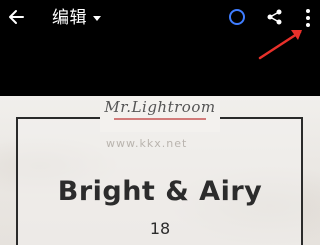  I want to click on preset-name: Bright & Airy, so click(160, 191).